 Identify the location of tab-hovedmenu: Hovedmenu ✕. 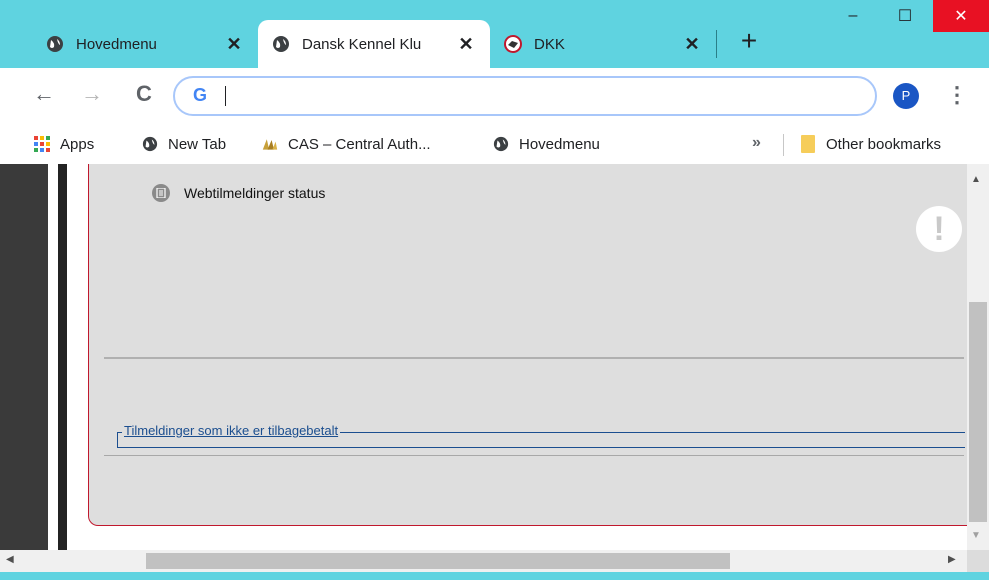
(145, 44).